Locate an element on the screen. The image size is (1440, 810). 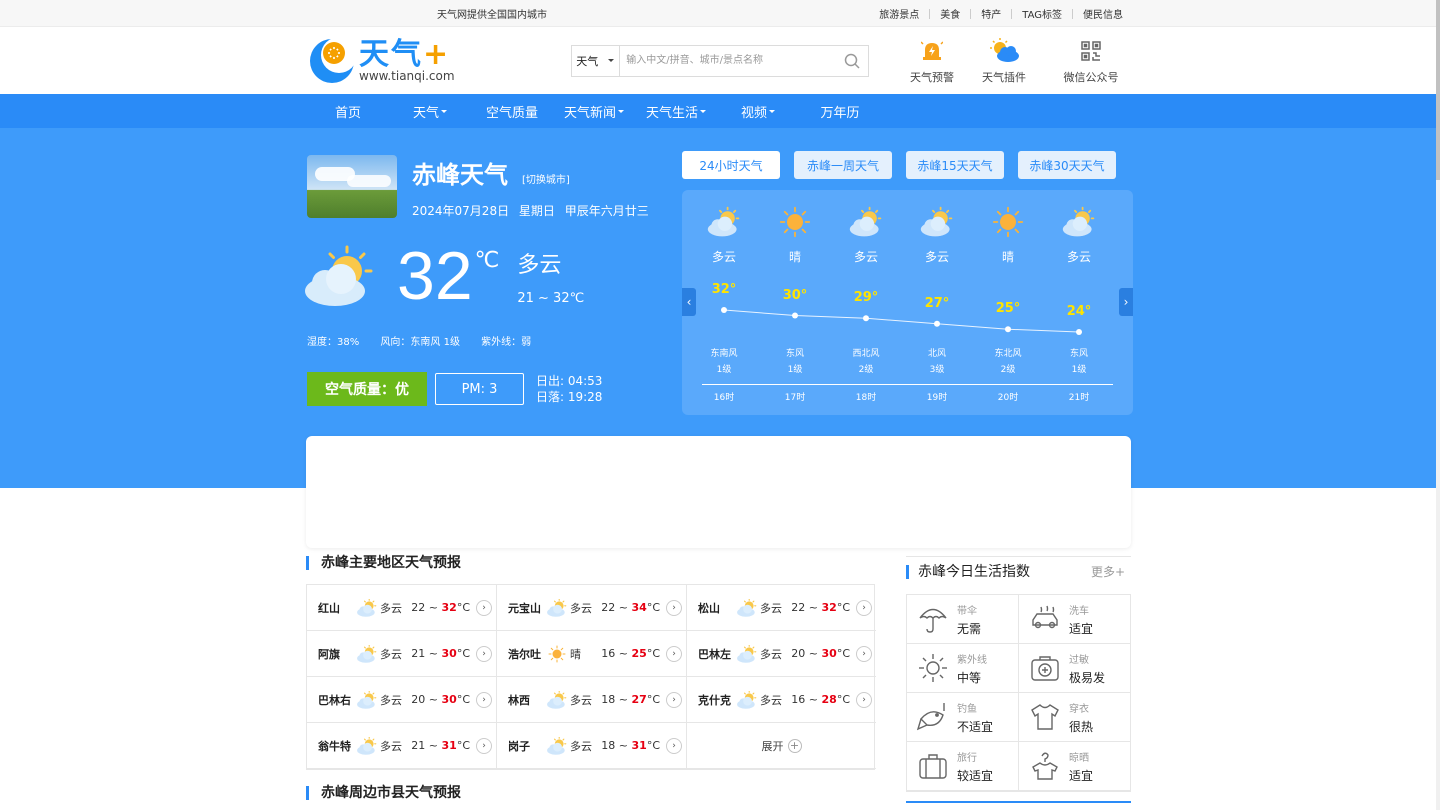
fish-icon is located at coordinates (932, 717).